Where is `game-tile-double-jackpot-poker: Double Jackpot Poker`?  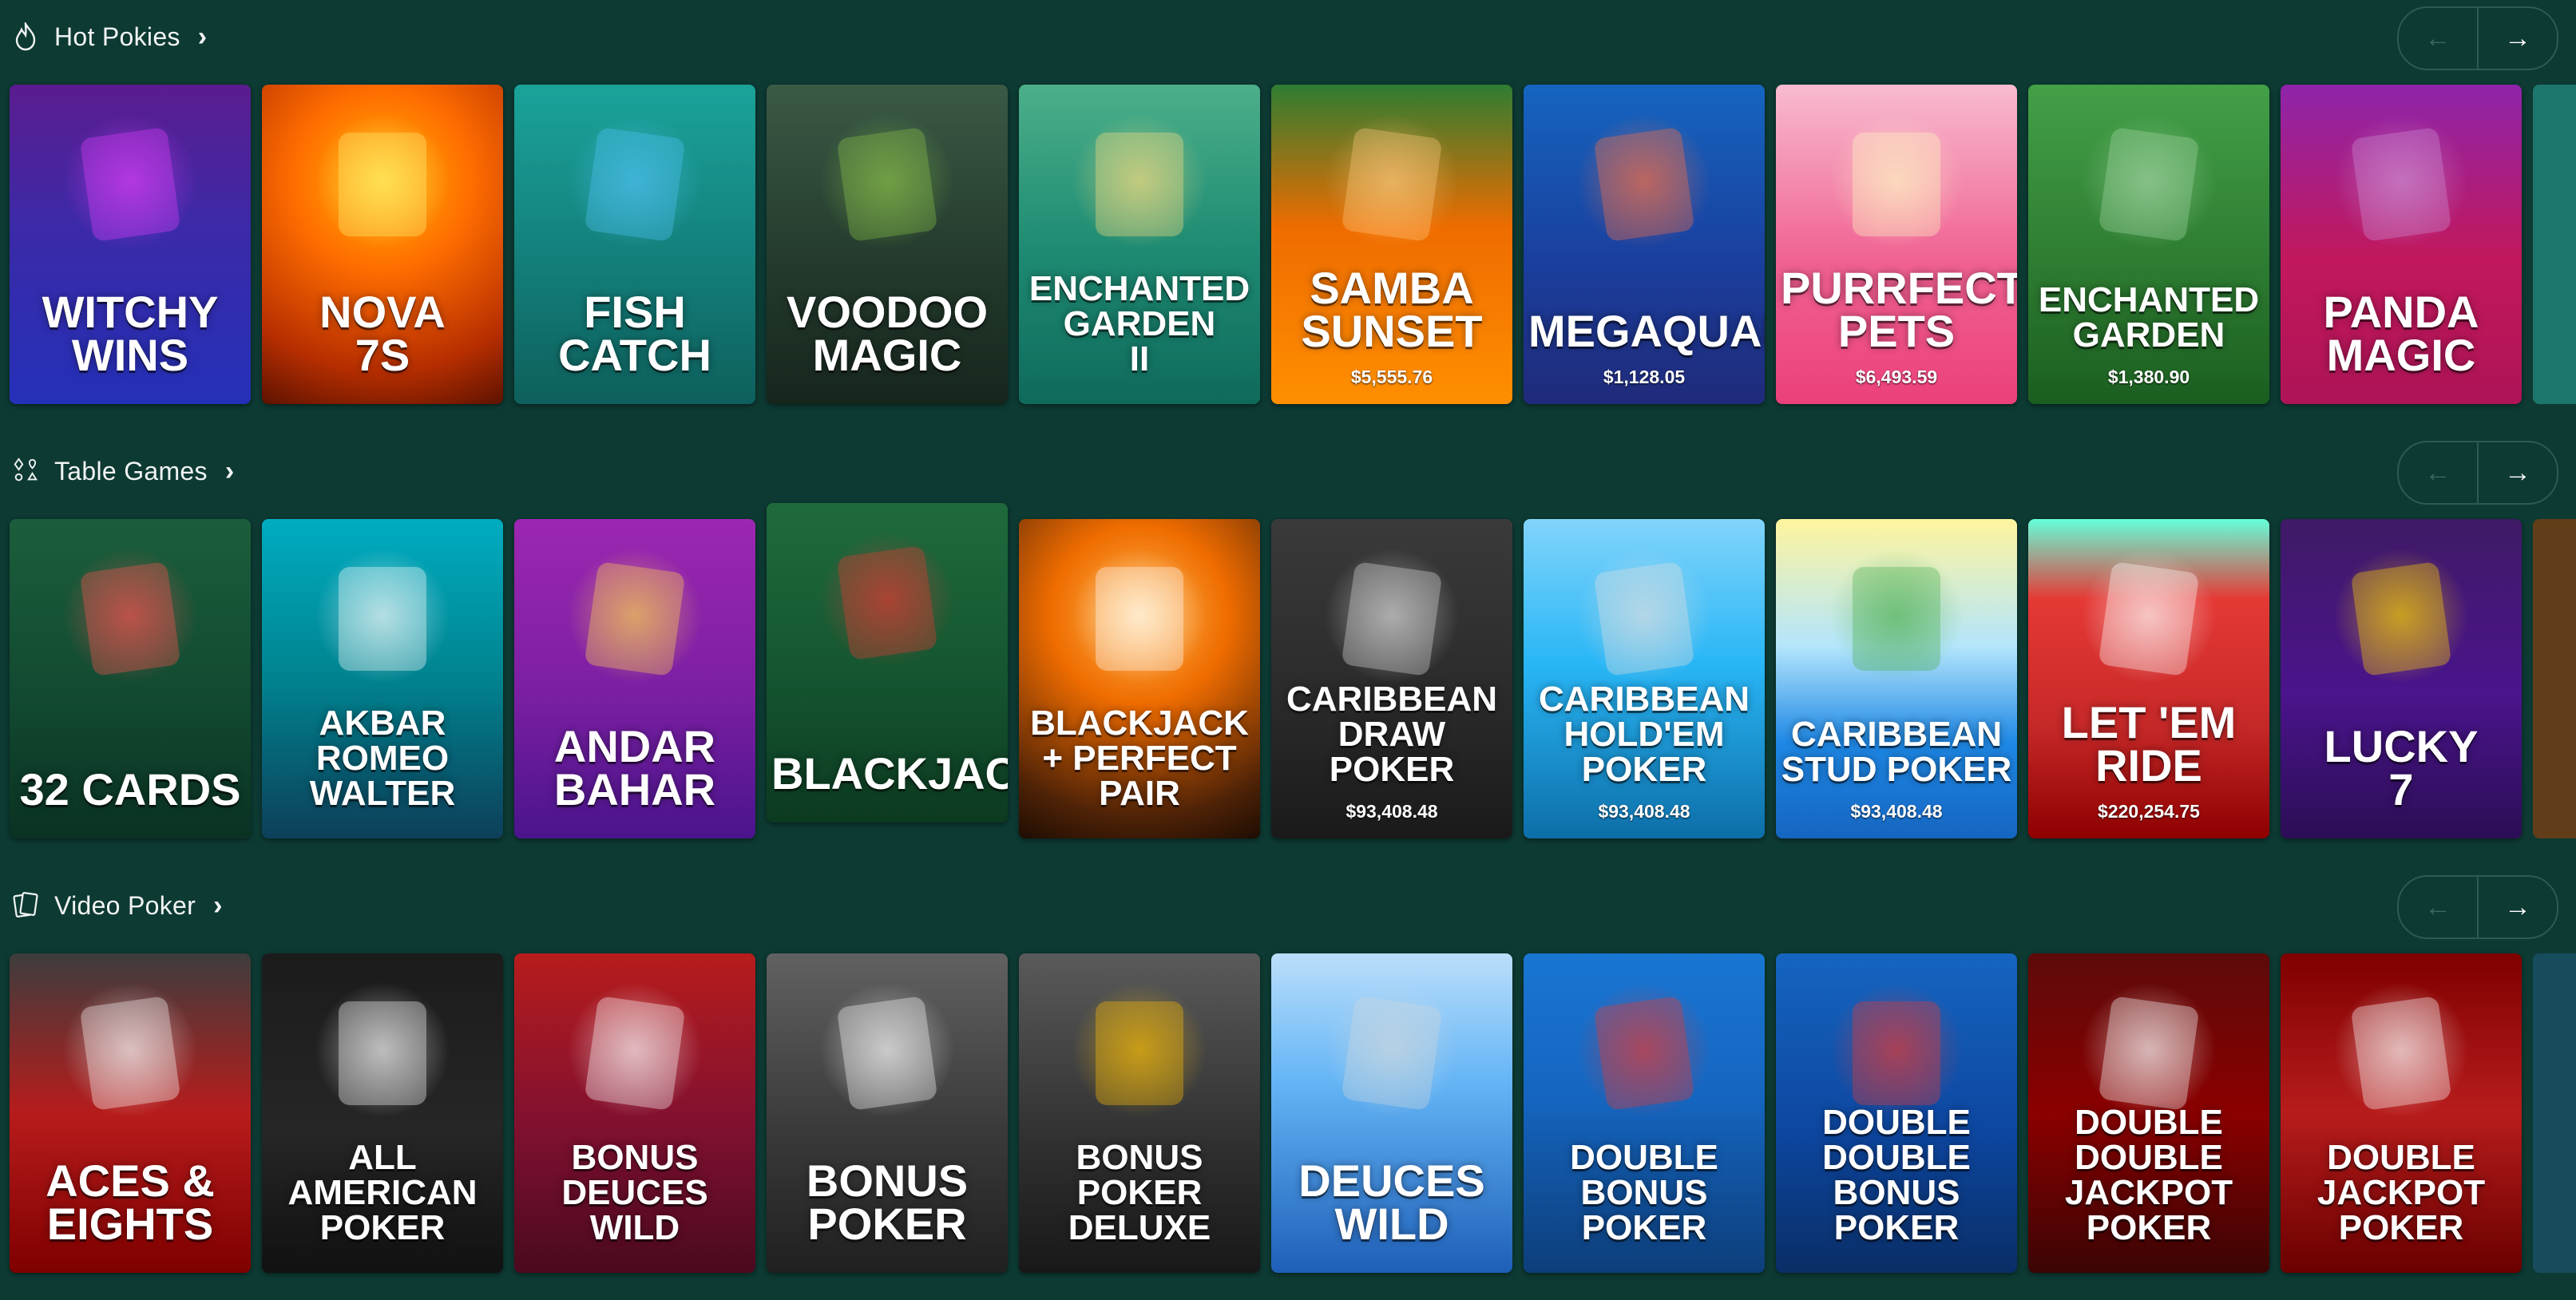
game-tile-double-jackpot-poker: Double Jackpot Poker is located at coordinates (2401, 1113).